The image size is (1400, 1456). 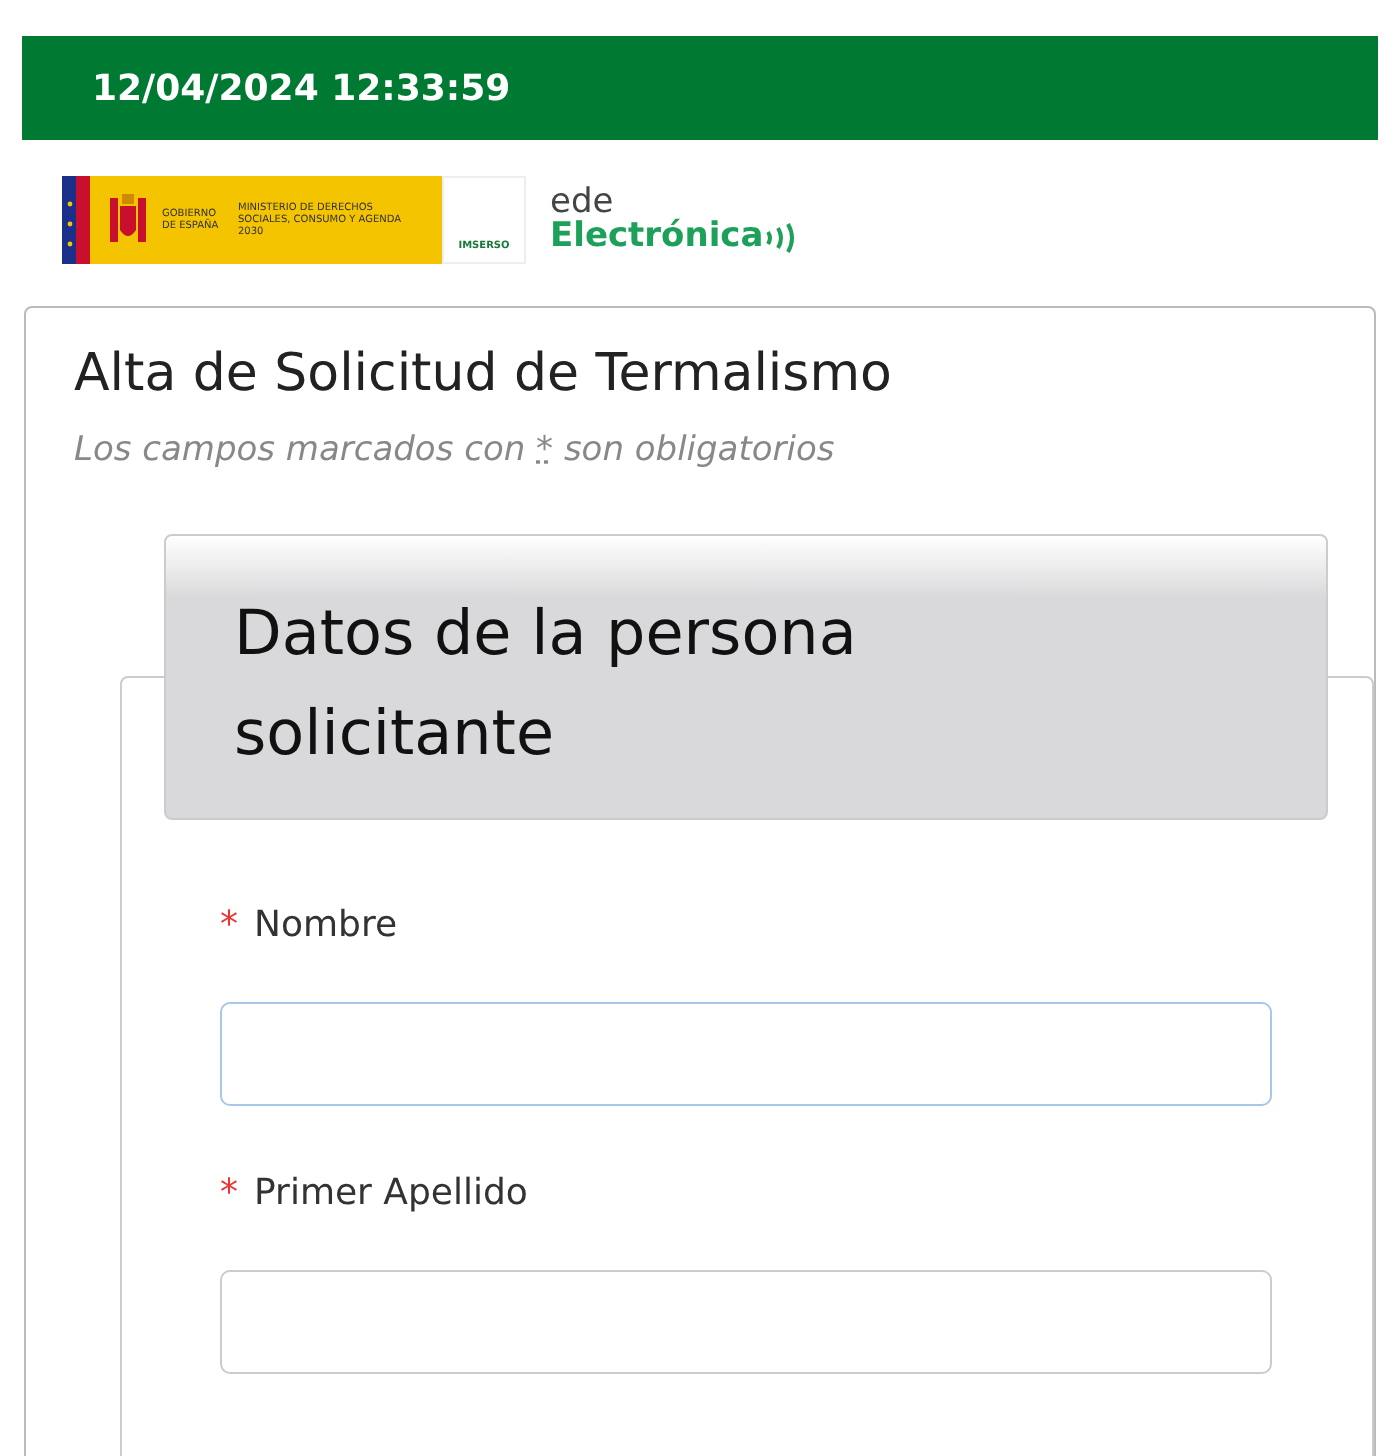 I want to click on electronica-text: Electrónica, so click(x=657, y=237).